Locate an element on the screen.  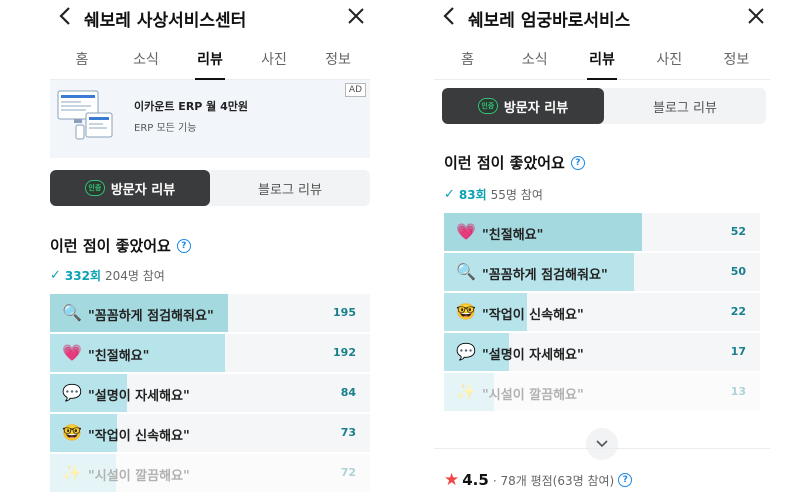
keyword-count: 22 is located at coordinates (738, 311).